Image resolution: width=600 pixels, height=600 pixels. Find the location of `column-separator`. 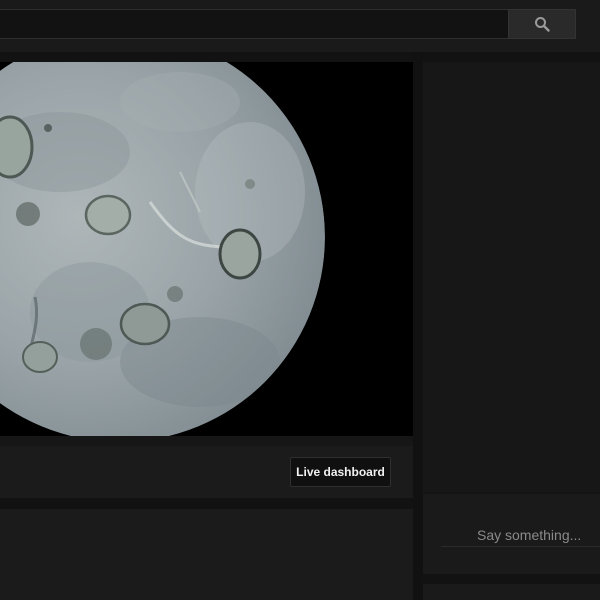

column-separator is located at coordinates (418, 326).